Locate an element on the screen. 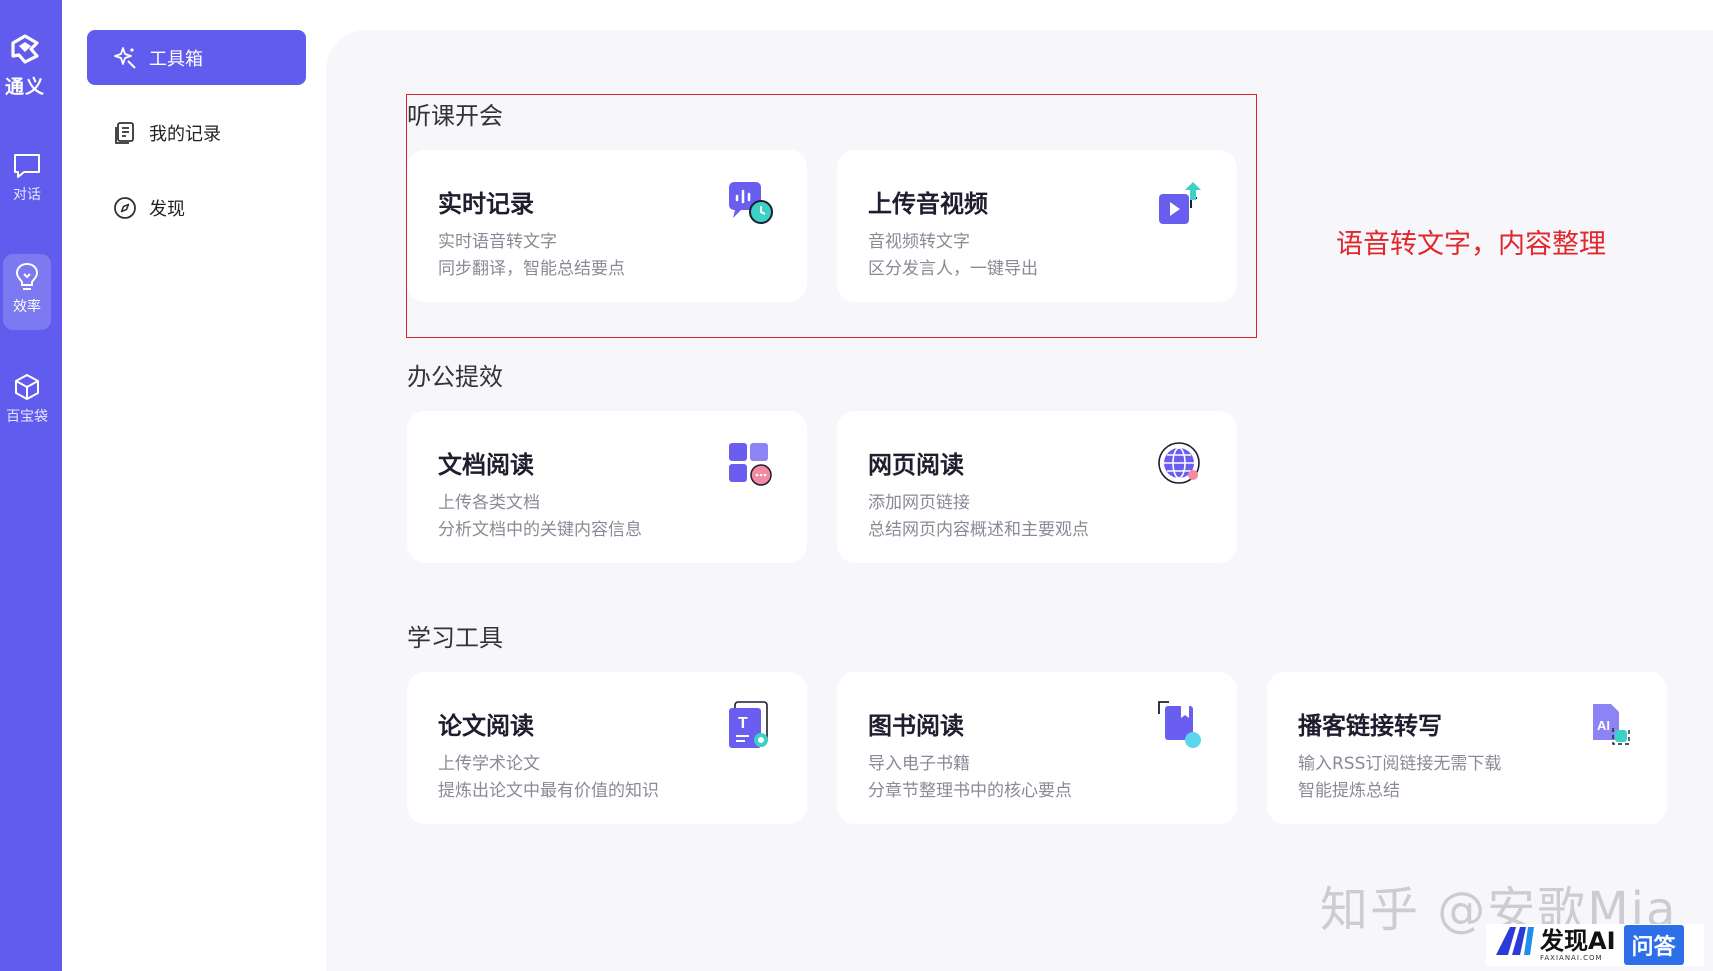 This screenshot has height=971, width=1713. card-document-read: 文档阅读 上传各类文档 分析文档中的关键内容信息 is located at coordinates (607, 487).